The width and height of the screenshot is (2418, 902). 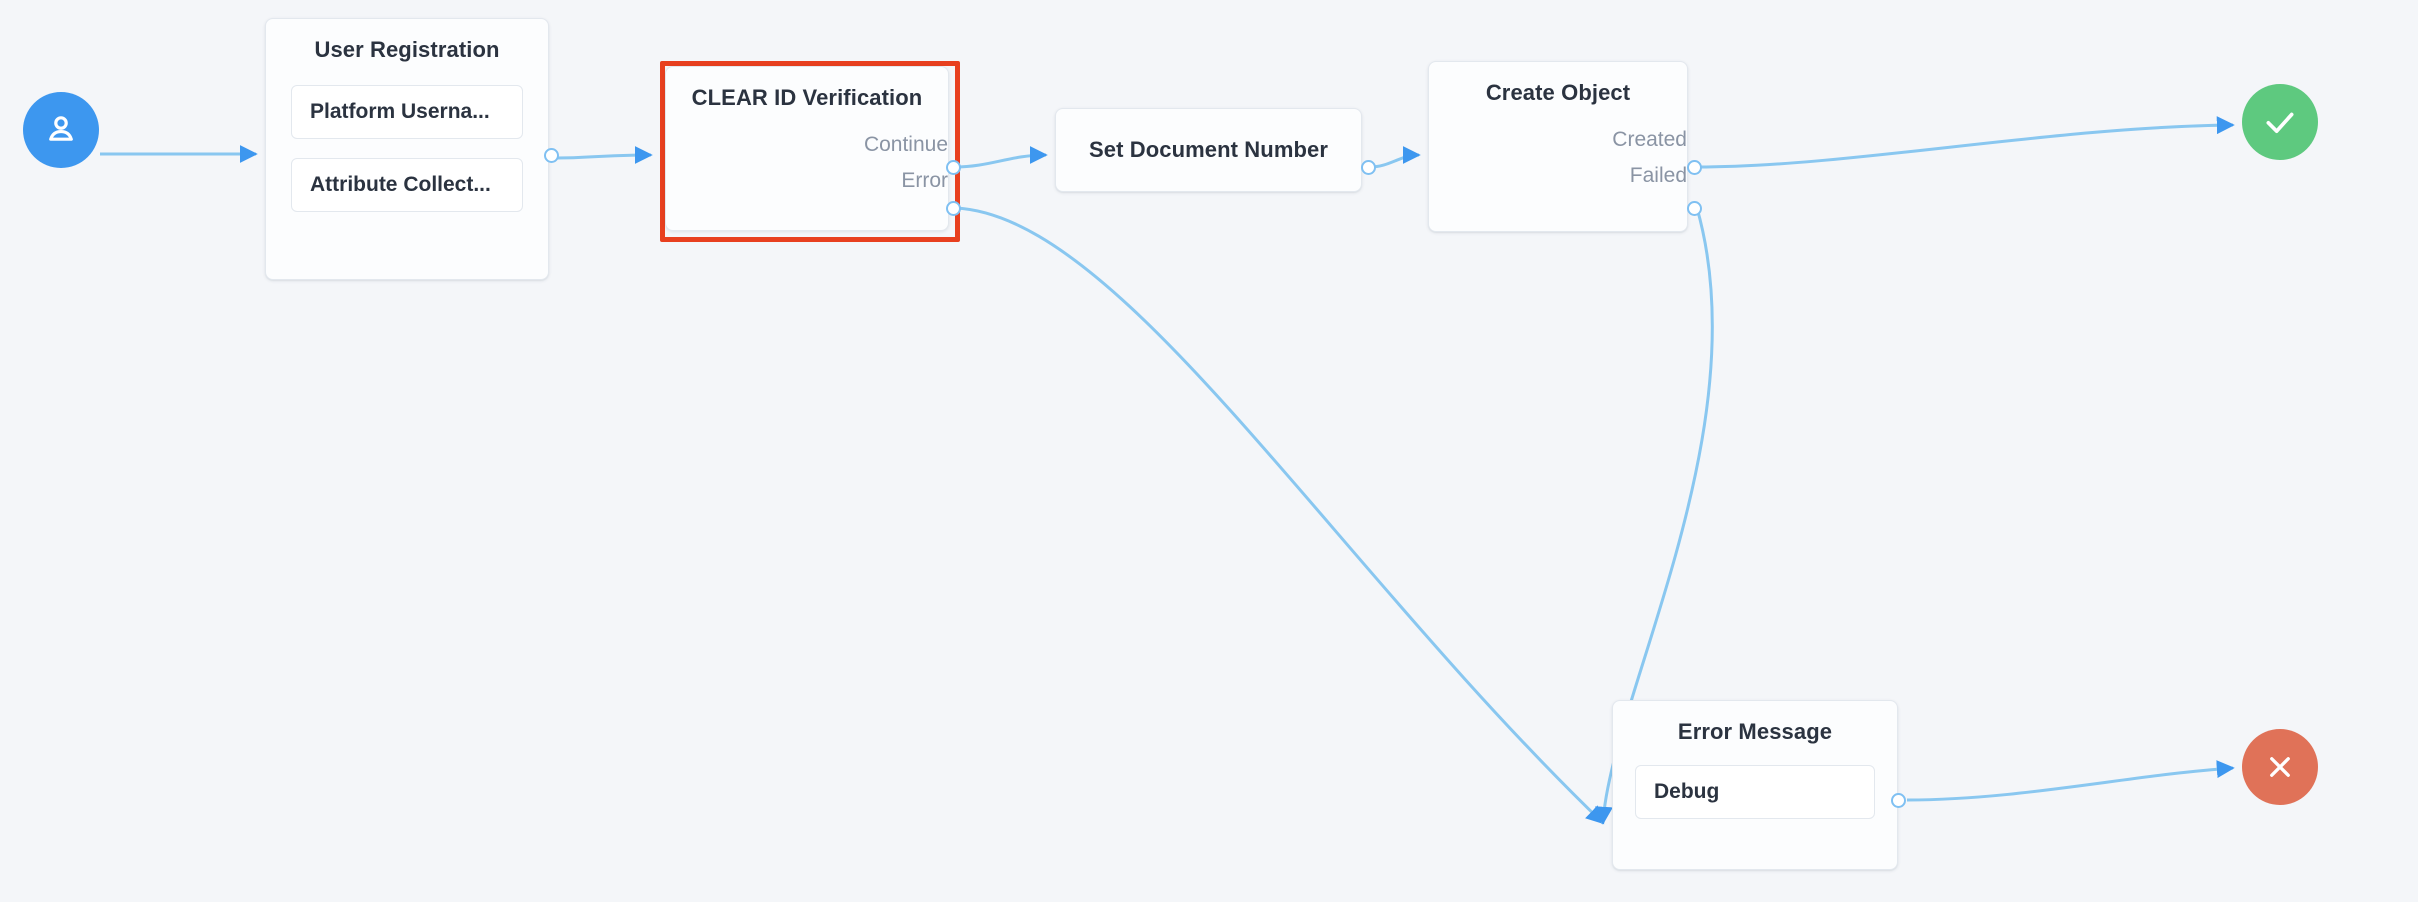 What do you see at coordinates (1965, 142) in the screenshot?
I see `edge-created-to-success` at bounding box center [1965, 142].